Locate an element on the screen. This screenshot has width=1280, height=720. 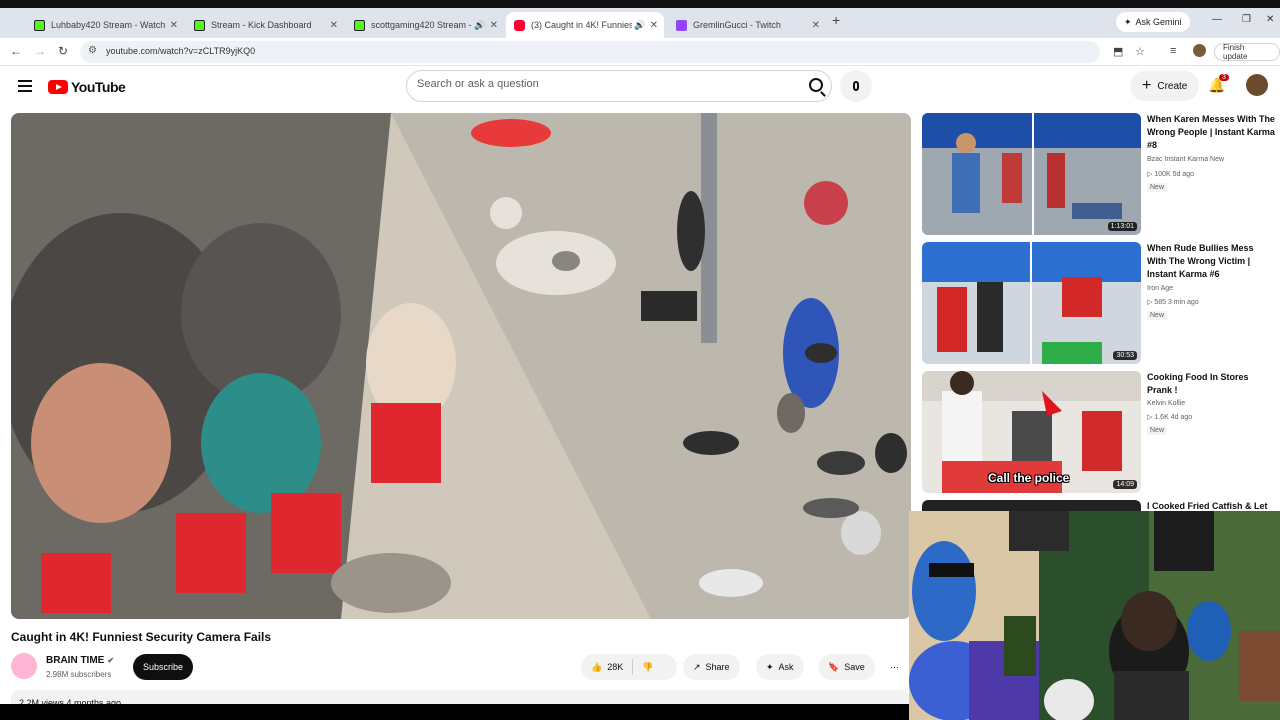
youtube-logo-text: YouTube is located at coordinates (98, 87).